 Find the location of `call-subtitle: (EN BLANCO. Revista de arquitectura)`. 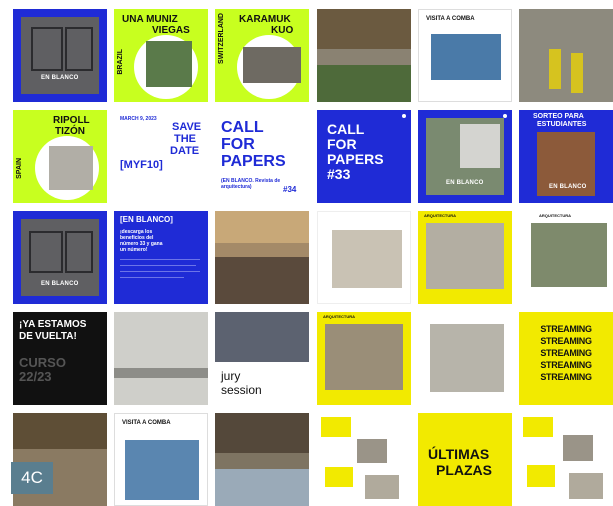

call-subtitle: (EN BLANCO. Revista de arquitectura) is located at coordinates (251, 184).